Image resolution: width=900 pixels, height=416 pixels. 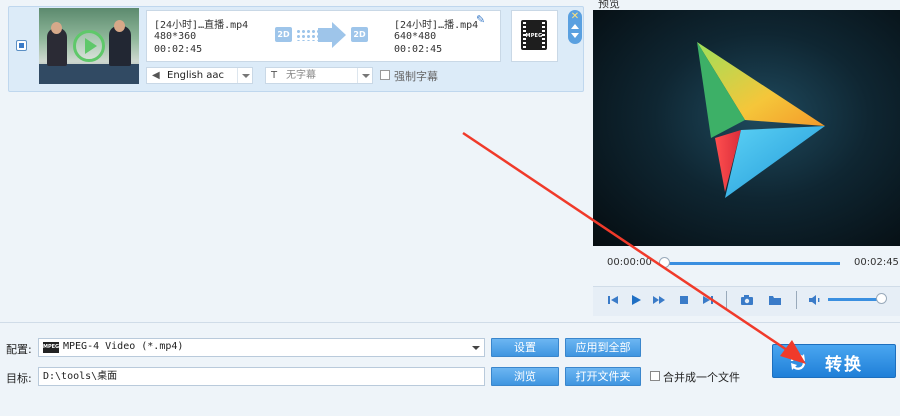 I want to click on volume-icon, so click(x=815, y=300).